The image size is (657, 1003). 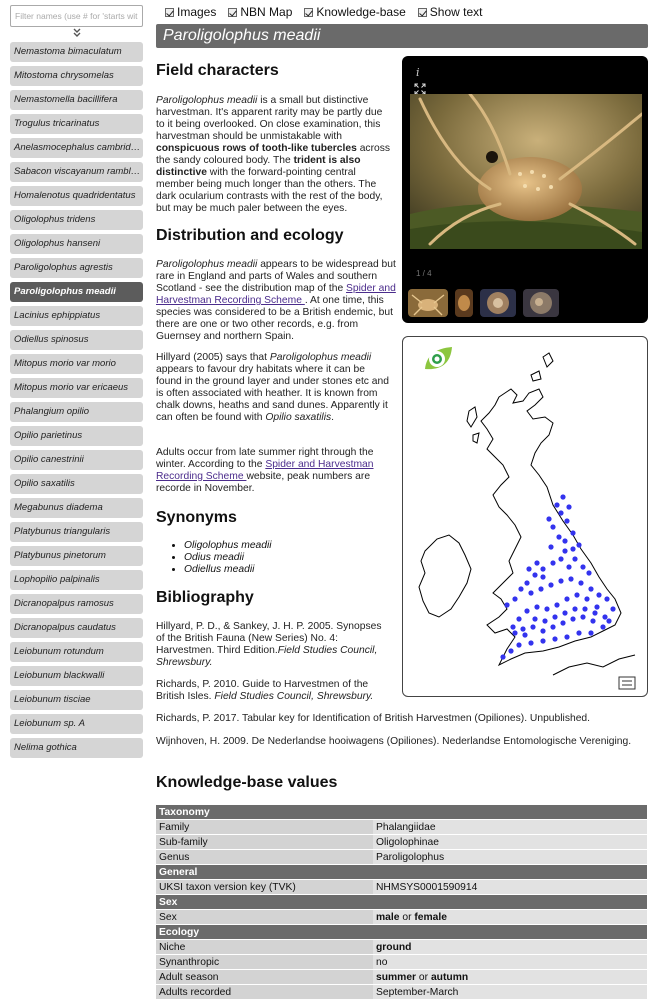 What do you see at coordinates (525, 516) in the screenshot?
I see `nbn-distribution-map` at bounding box center [525, 516].